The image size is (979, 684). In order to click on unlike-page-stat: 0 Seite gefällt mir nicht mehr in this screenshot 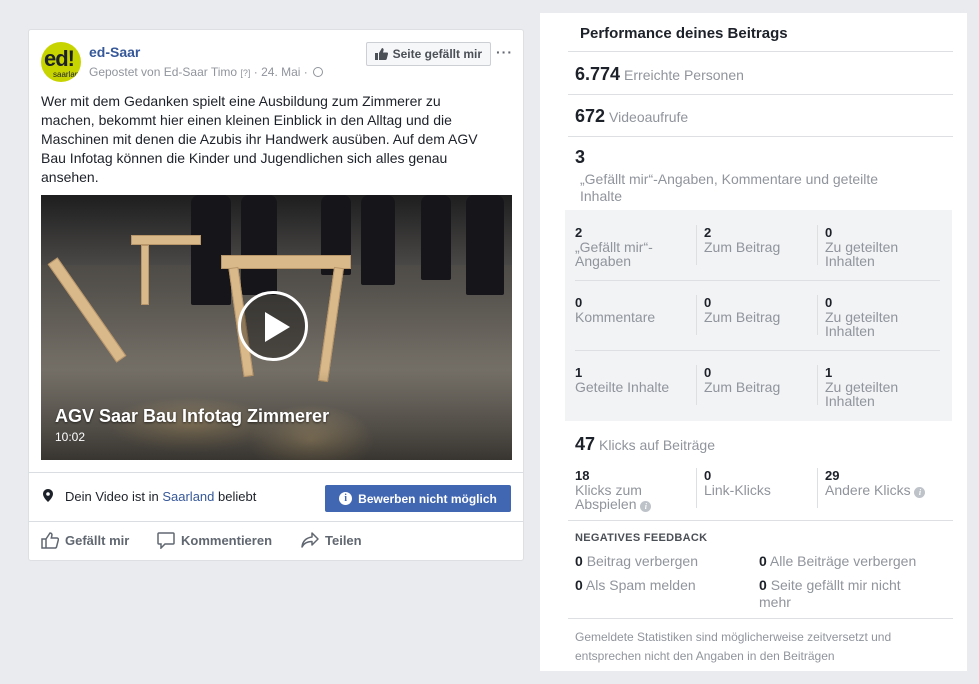, I will do `click(830, 593)`.